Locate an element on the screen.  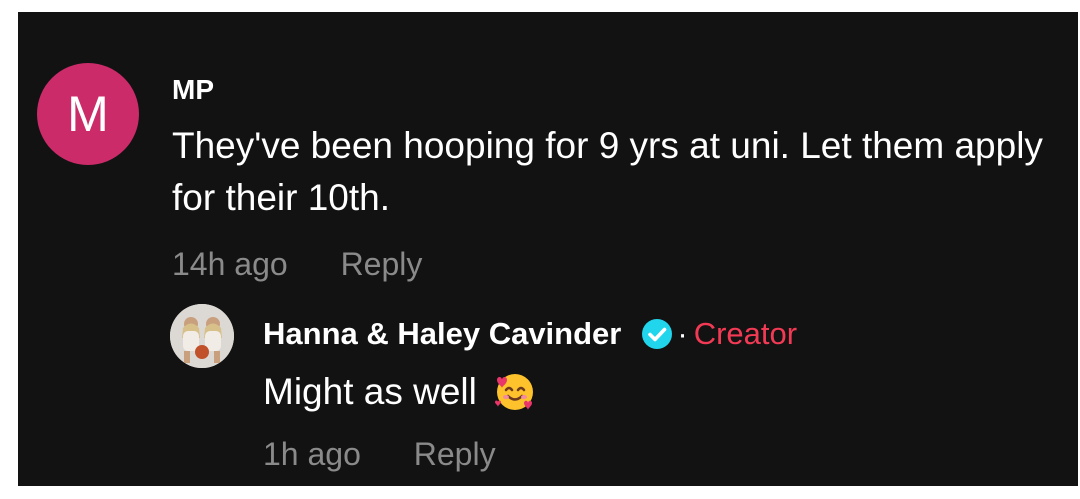
verified-badge-icon is located at coordinates (657, 334).